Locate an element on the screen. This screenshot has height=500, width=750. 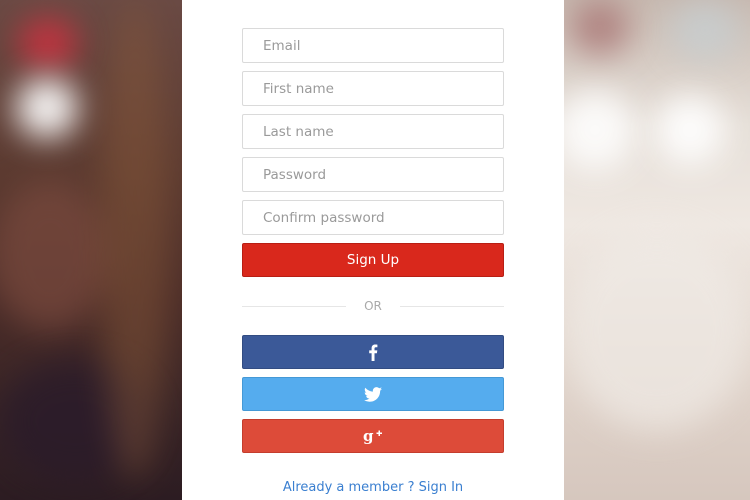
bokeh-white is located at coordinates (47, 108).